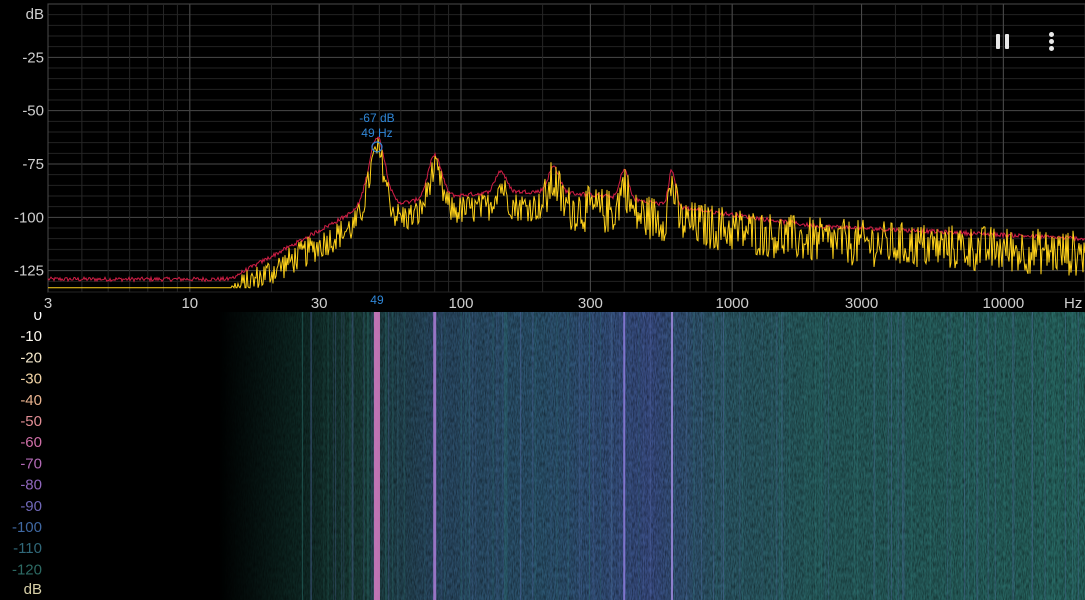 This screenshot has height=600, width=1085. What do you see at coordinates (33, 111) in the screenshot?
I see `y-tick-label: -50` at bounding box center [33, 111].